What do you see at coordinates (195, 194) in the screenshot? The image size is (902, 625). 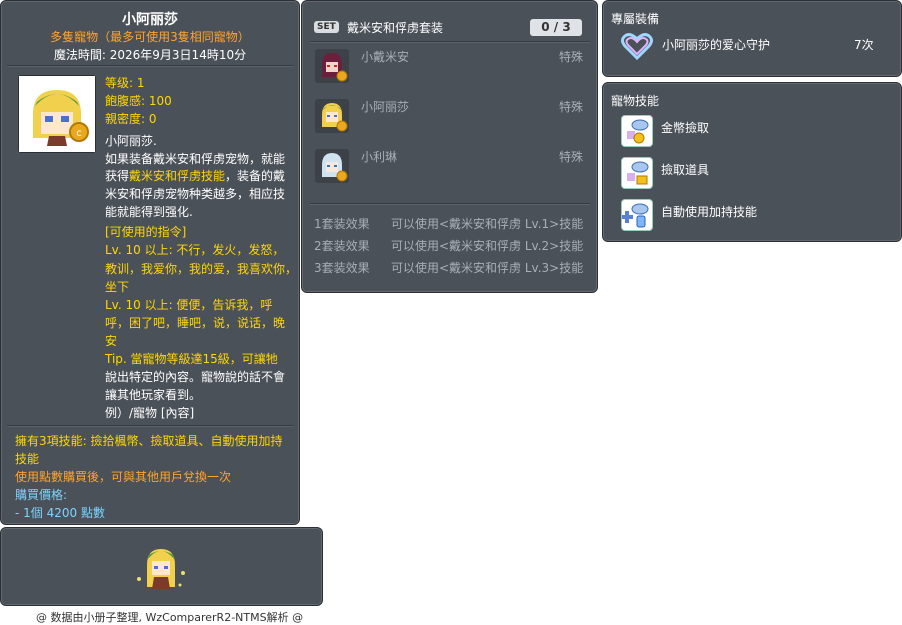 I see `desc-line-3: 米安和俘虏宠物种类越多，相应技` at bounding box center [195, 194].